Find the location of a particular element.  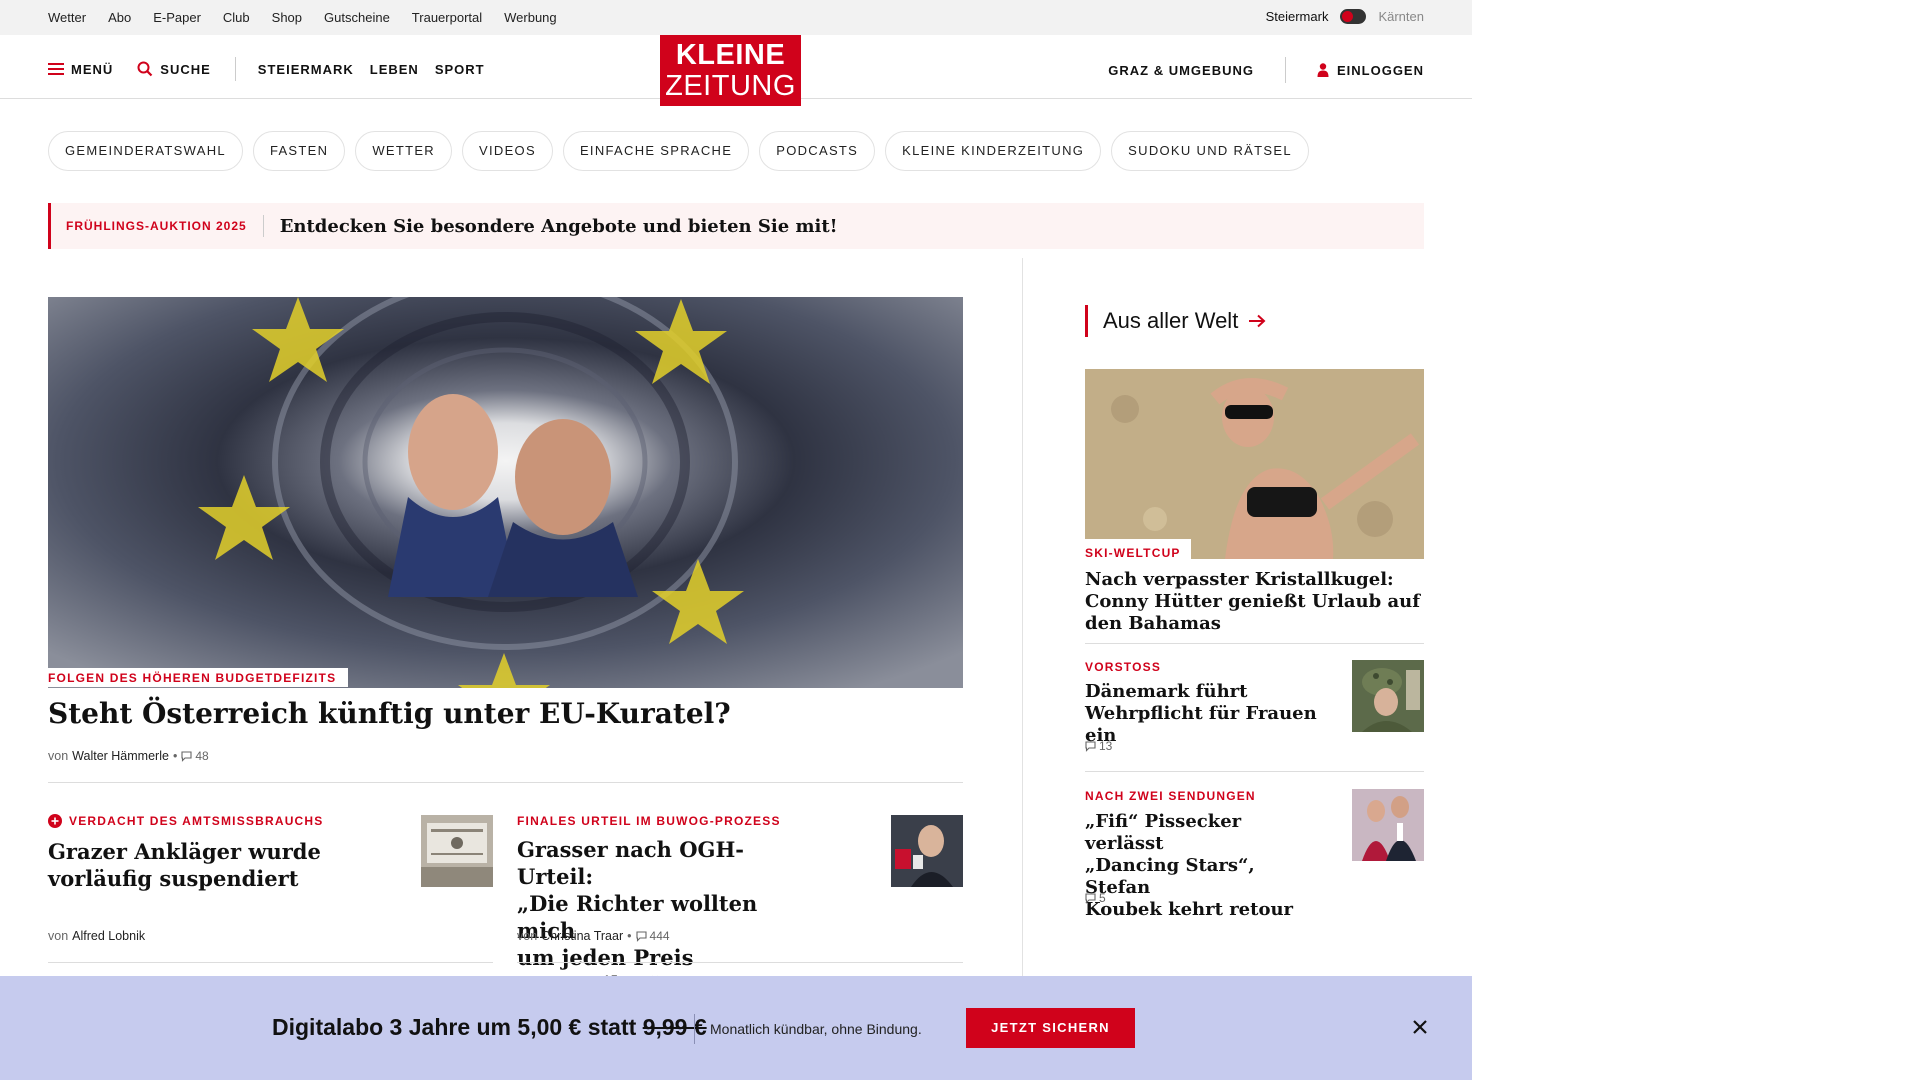

right-item-2-headline-line-3: Koubek kehrt retour is located at coordinates (1189, 909).